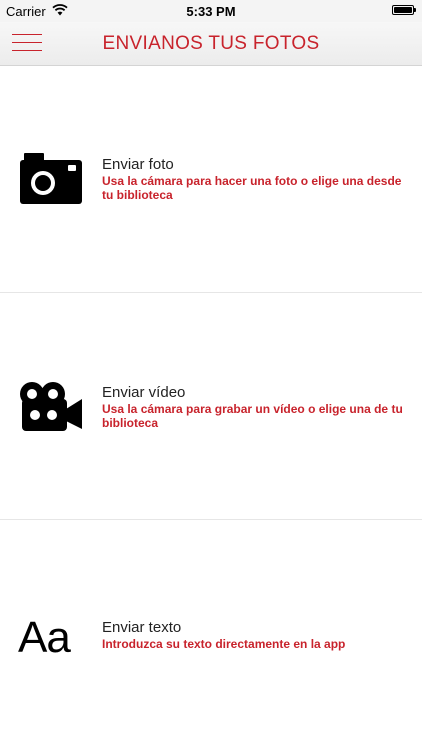 The height and width of the screenshot is (750, 422). Describe the element at coordinates (51, 178) in the screenshot. I see `camera-icon` at that location.